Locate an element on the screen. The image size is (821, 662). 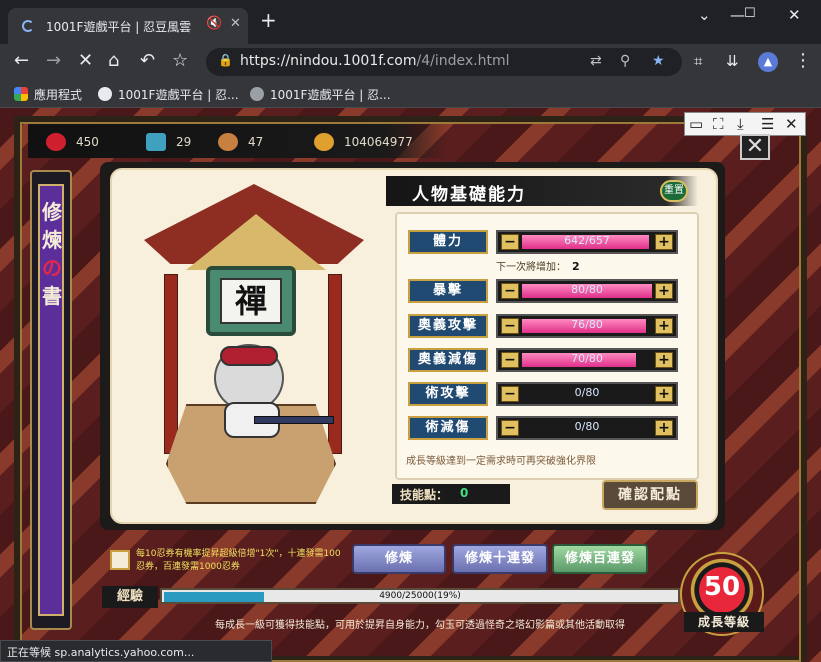
bookmark-apps: 應用程式 is located at coordinates (48, 94).